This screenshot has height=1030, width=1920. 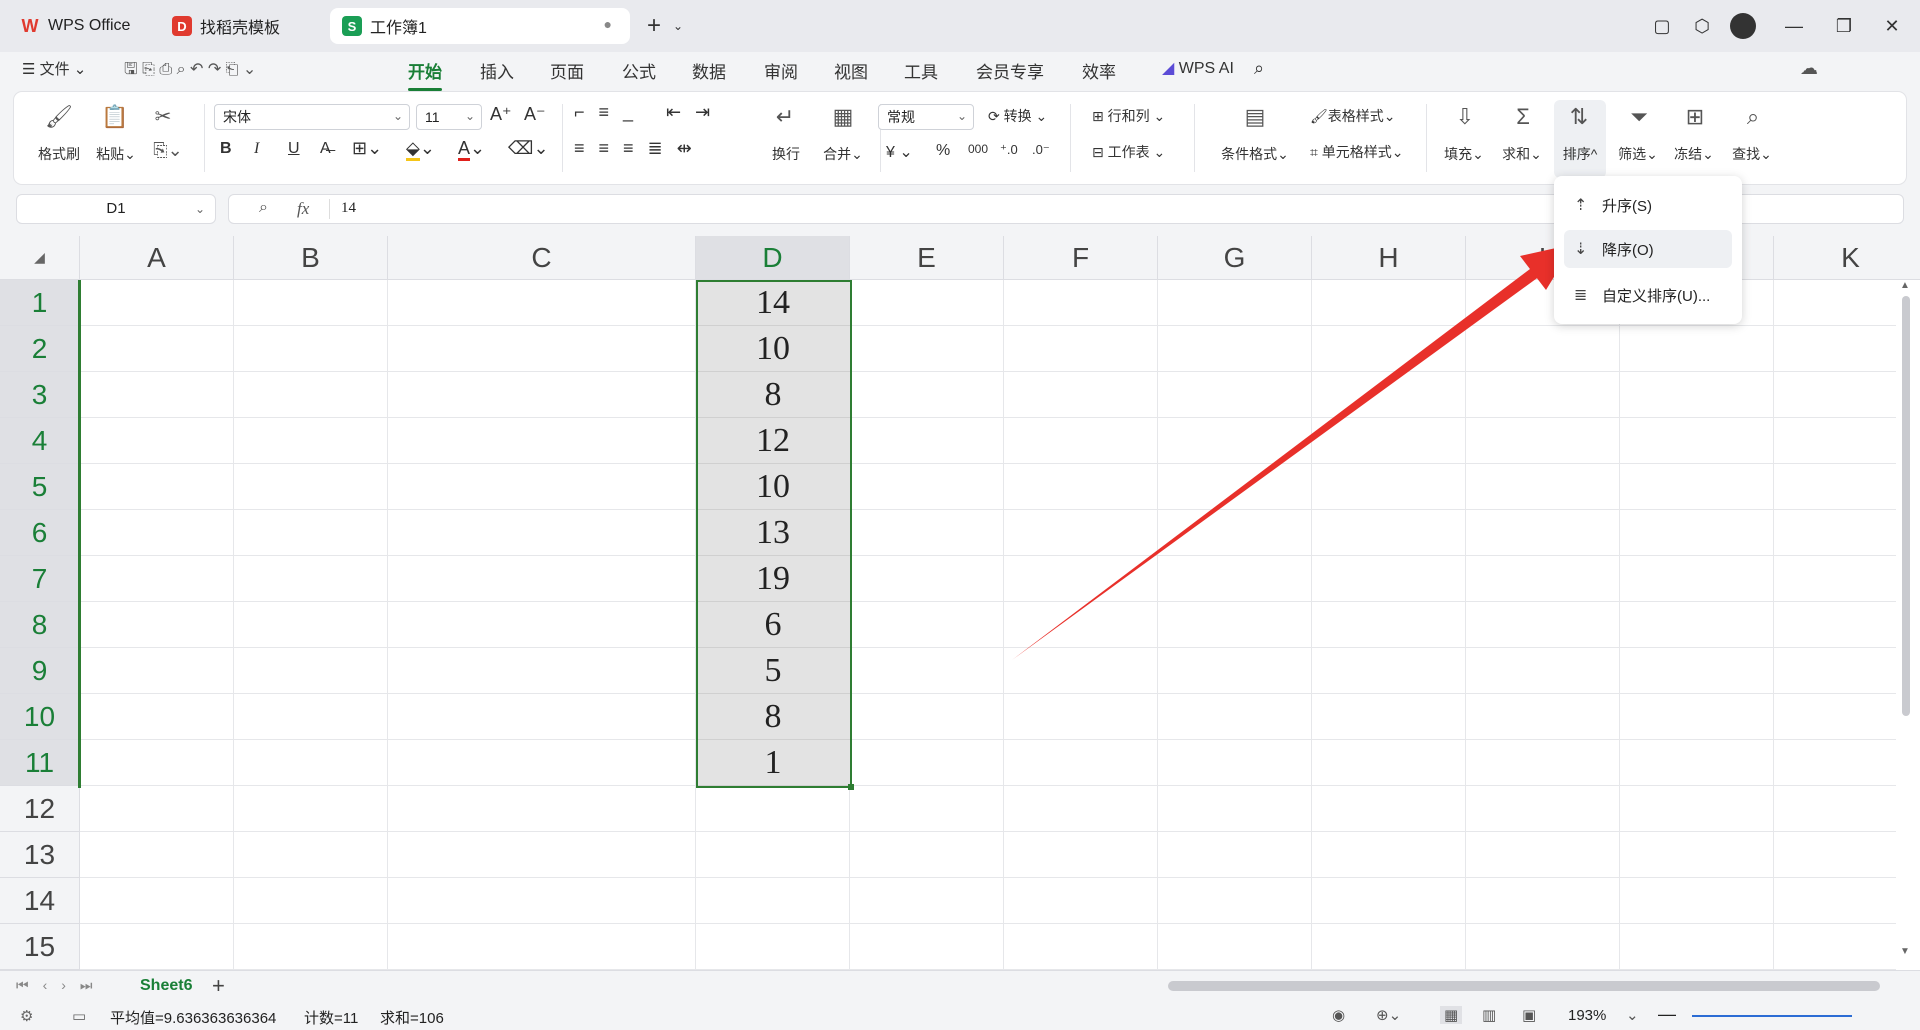 What do you see at coordinates (960, 986) in the screenshot?
I see `sheet-tab-bar: ⏮‹›⏭ Sheet6 +` at bounding box center [960, 986].